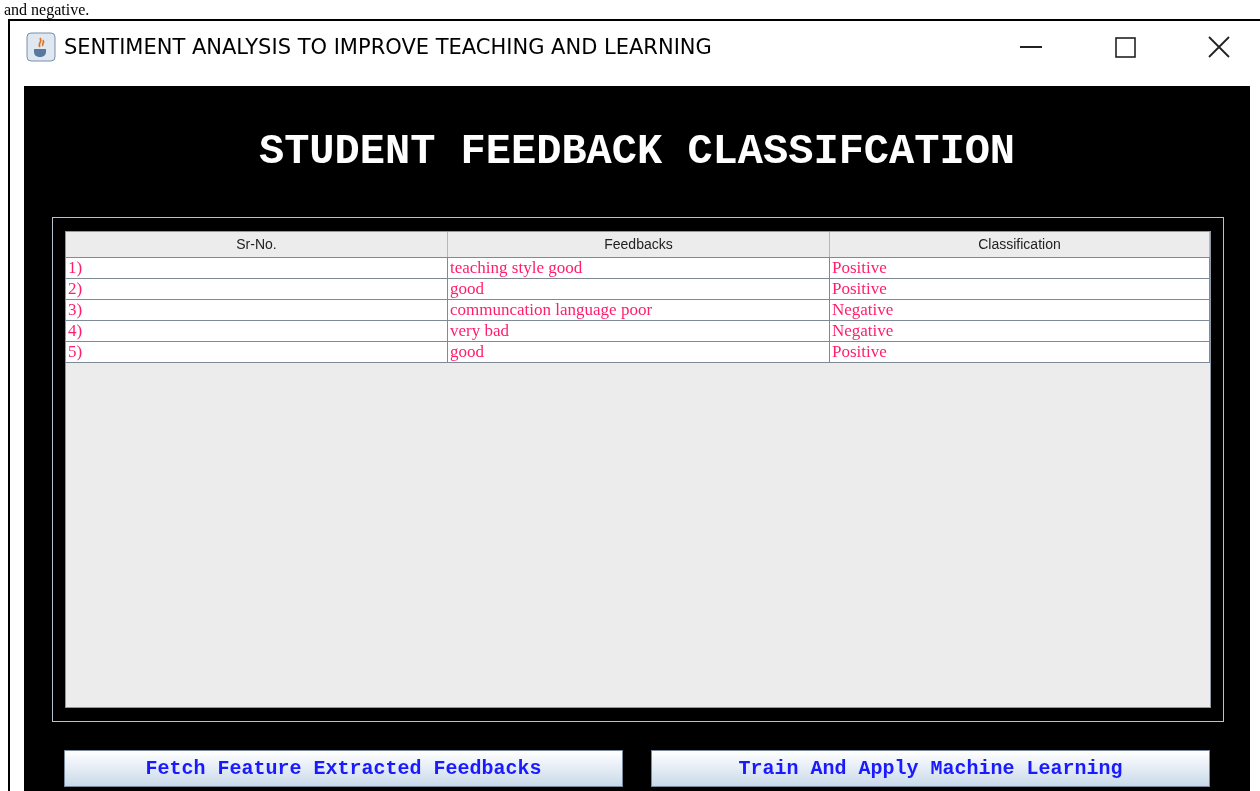 This screenshot has width=1260, height=791. I want to click on java-cup-icon, so click(41, 47).